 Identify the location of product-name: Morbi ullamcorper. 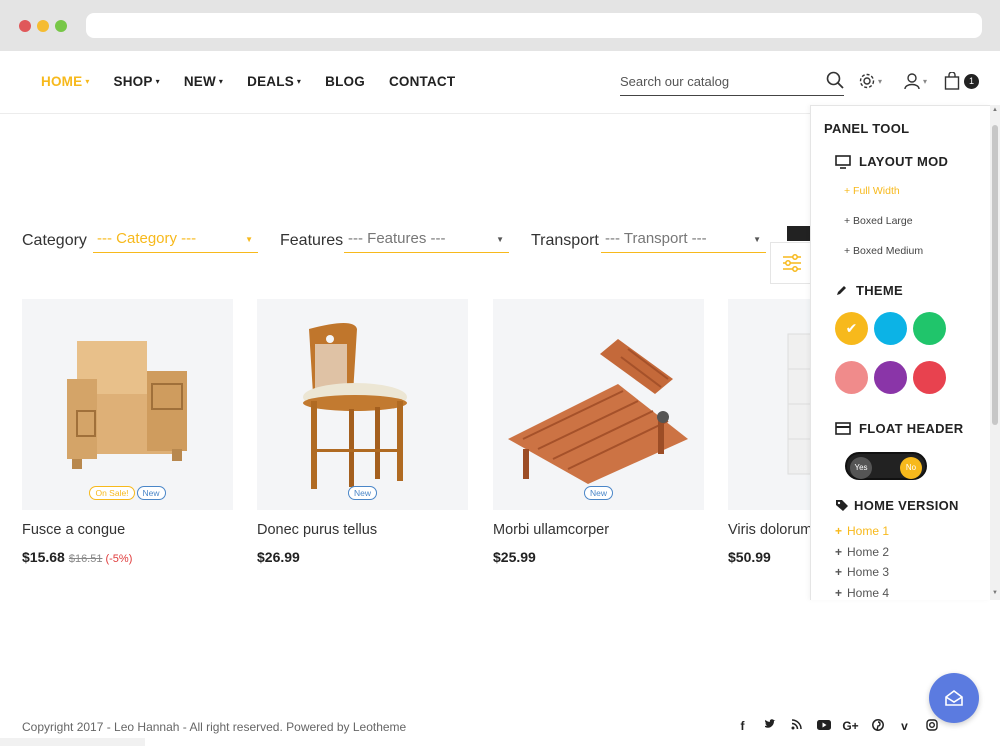
(598, 530).